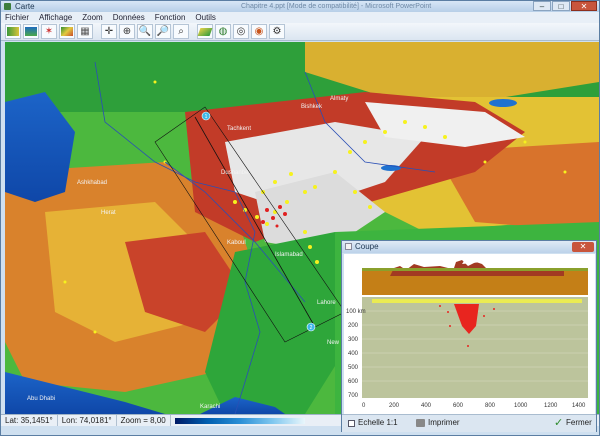 This screenshot has height=436, width=600. Describe the element at coordinates (469, 423) in the screenshot. I see `coupe-footer: Echelle 1:1 Imprimer ✓ Fermer` at that location.